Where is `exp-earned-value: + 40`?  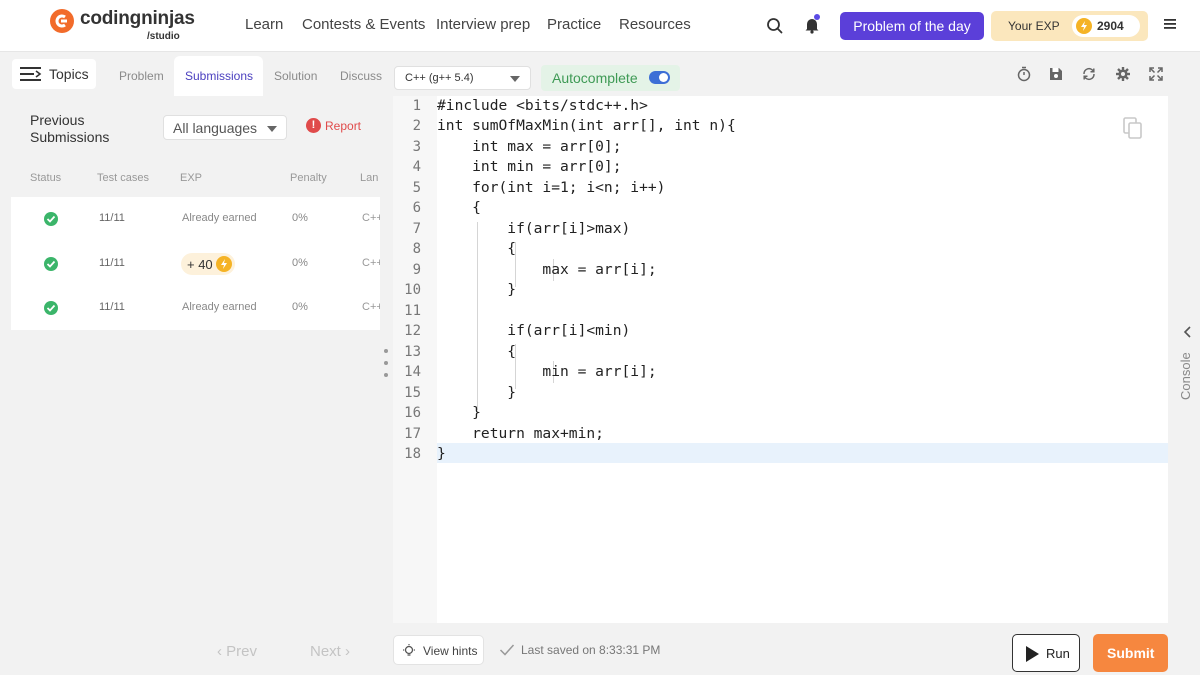
exp-earned-value: + 40 is located at coordinates (200, 264).